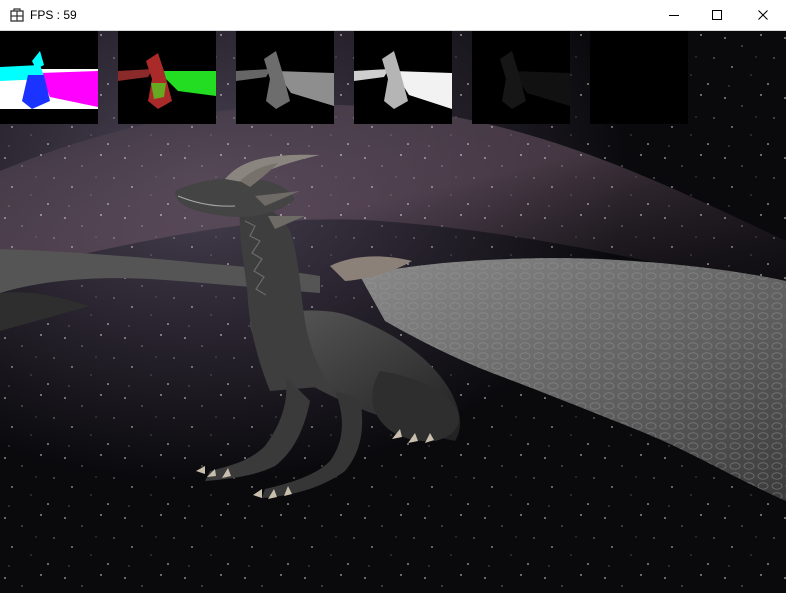 This screenshot has height=593, width=786. I want to click on lighting-buffer-thumbnail, so click(403, 77).